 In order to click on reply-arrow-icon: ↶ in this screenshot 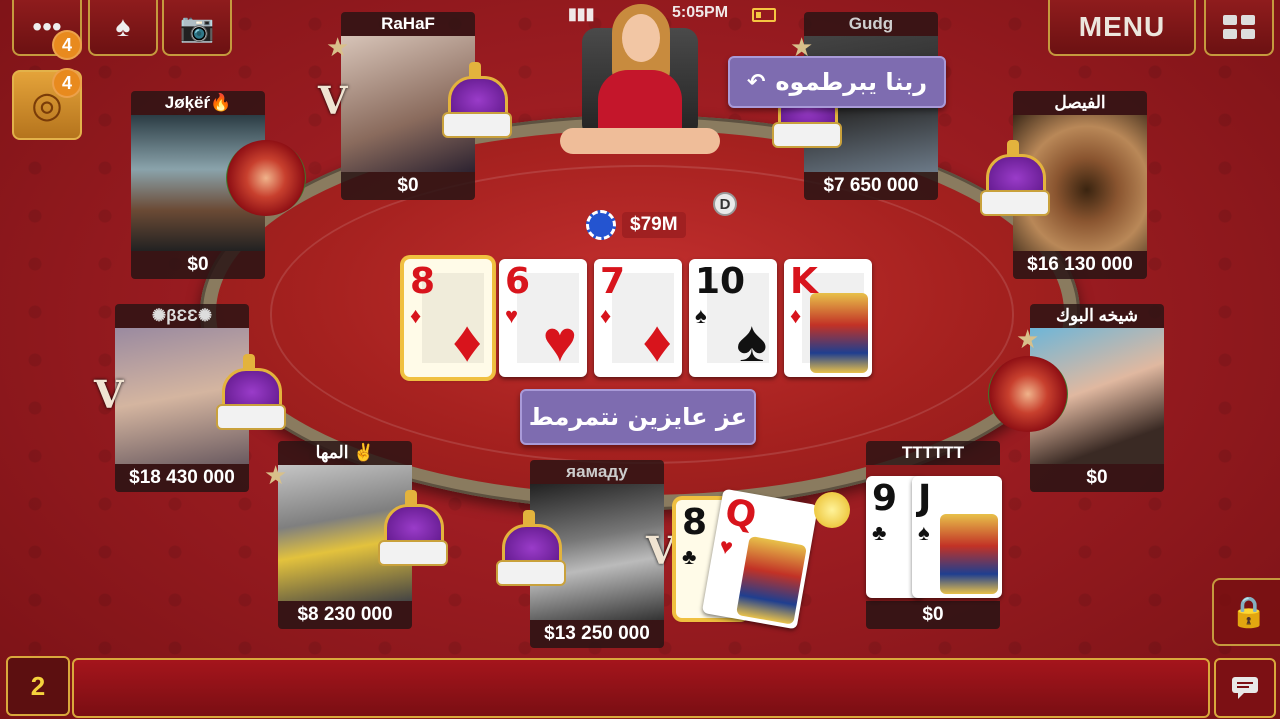, I will do `click(756, 82)`.